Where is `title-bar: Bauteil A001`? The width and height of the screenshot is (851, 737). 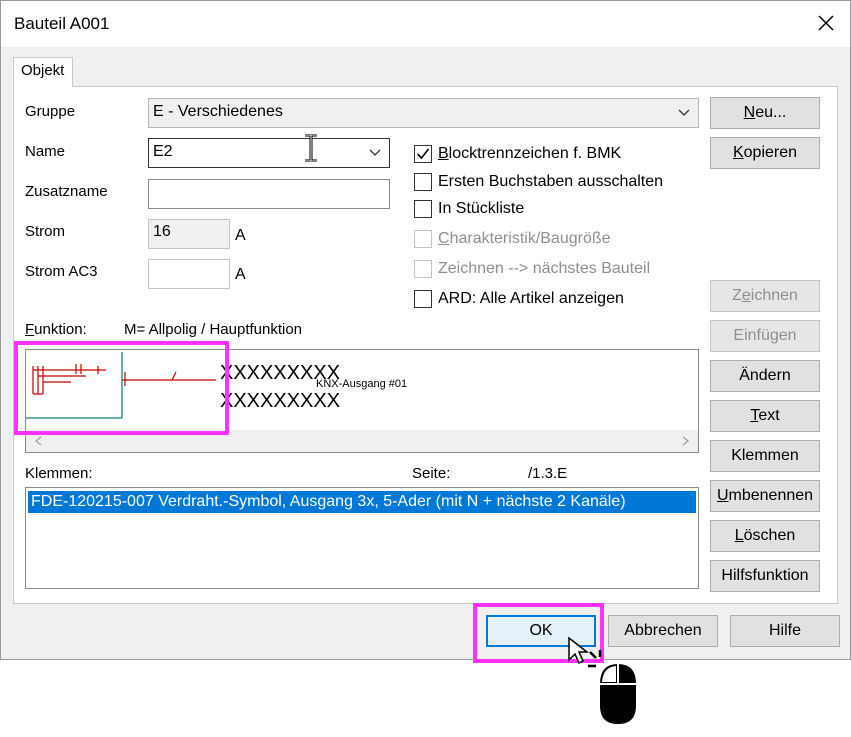
title-bar: Bauteil A001 is located at coordinates (425, 24).